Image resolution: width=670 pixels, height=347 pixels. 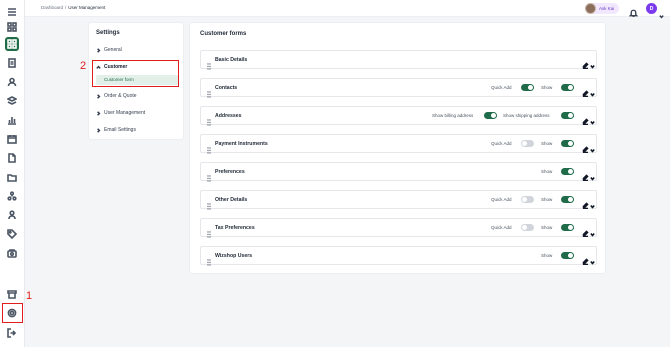 I want to click on form-row-preferences: Preferences Show, so click(x=398, y=172).